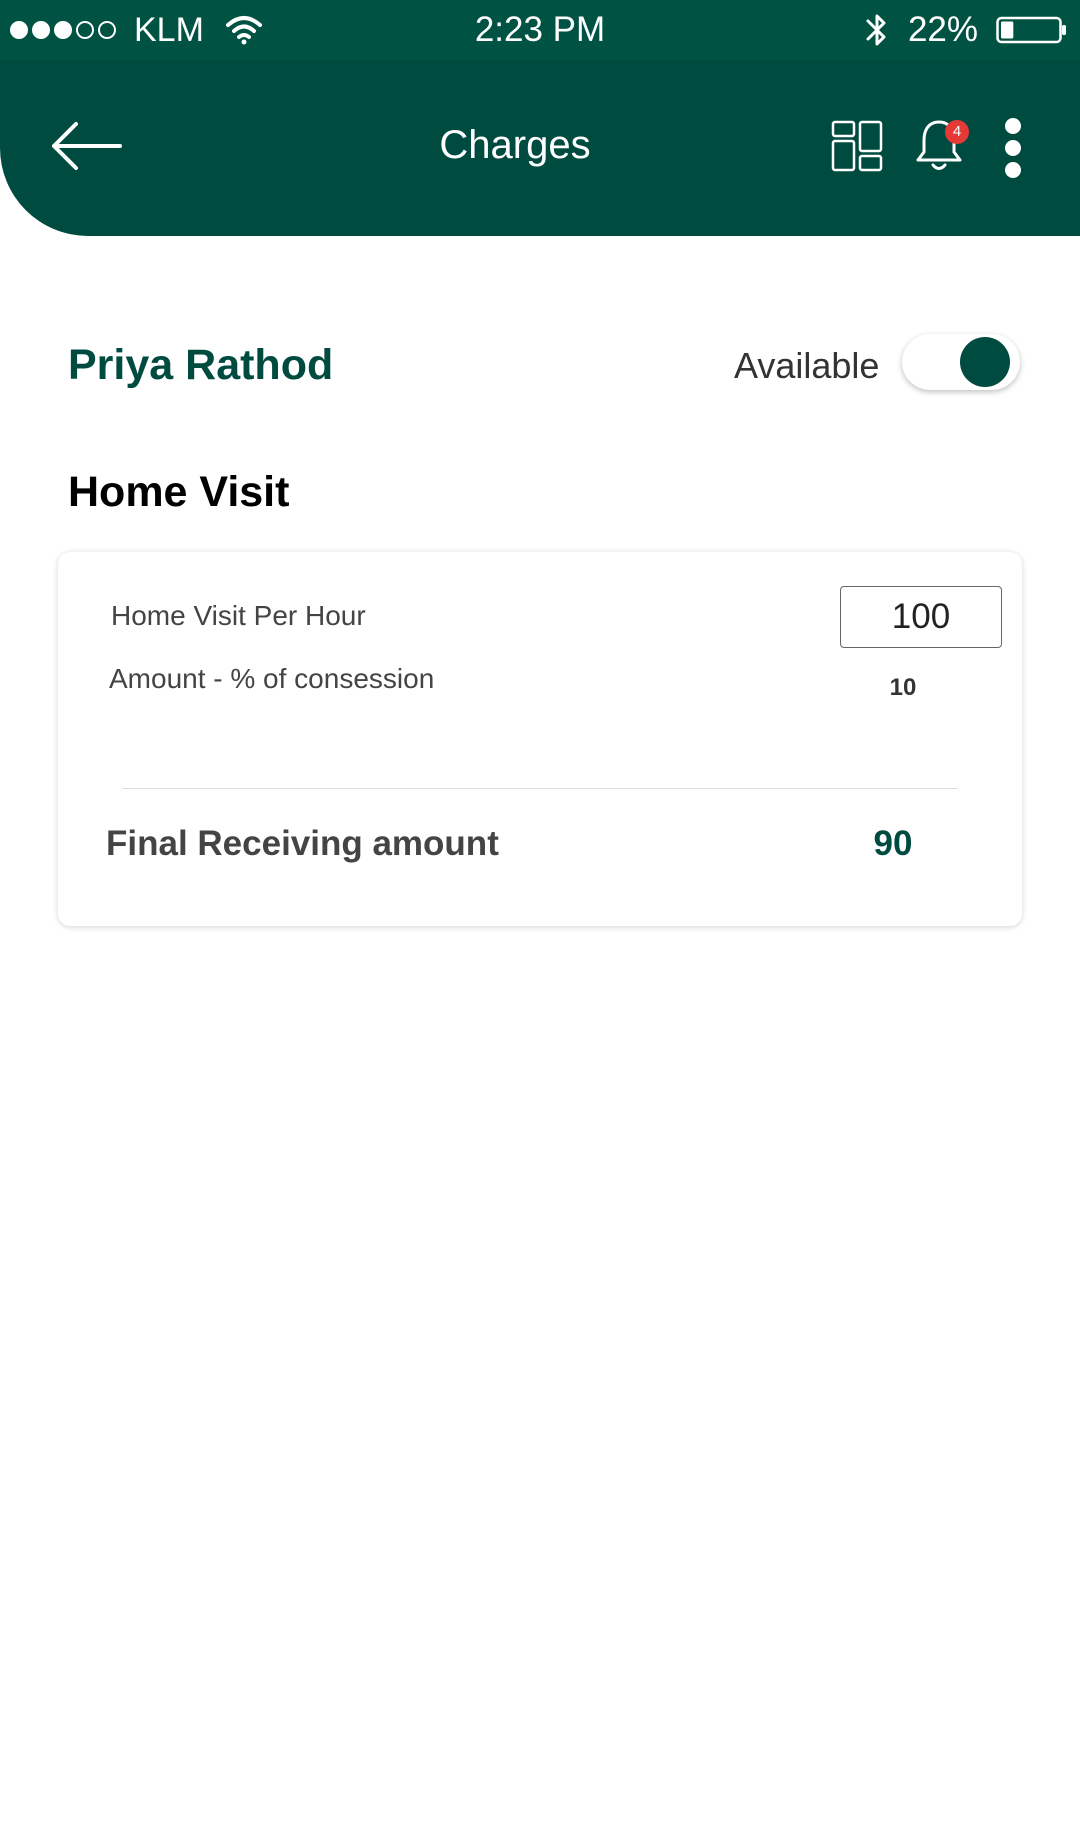 This screenshot has height=1836, width=1080. I want to click on concession-value: 10, so click(903, 687).